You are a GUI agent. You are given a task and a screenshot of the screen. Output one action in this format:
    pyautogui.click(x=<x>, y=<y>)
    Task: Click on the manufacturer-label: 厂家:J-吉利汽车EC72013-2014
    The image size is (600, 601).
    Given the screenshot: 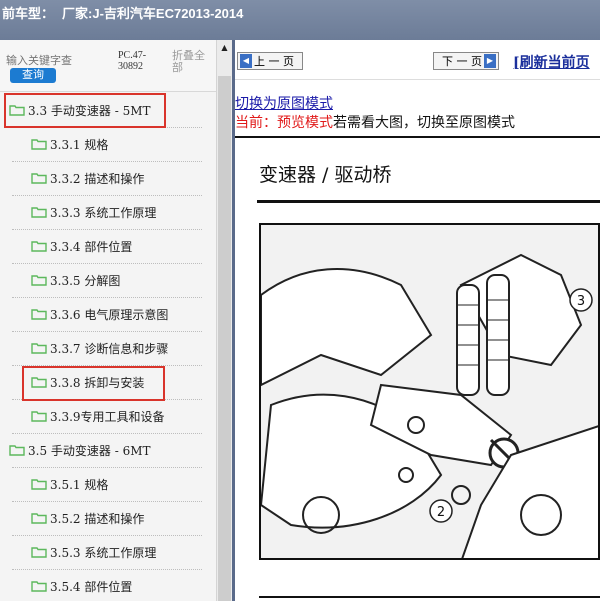 What is the action you would take?
    pyautogui.click(x=153, y=13)
    